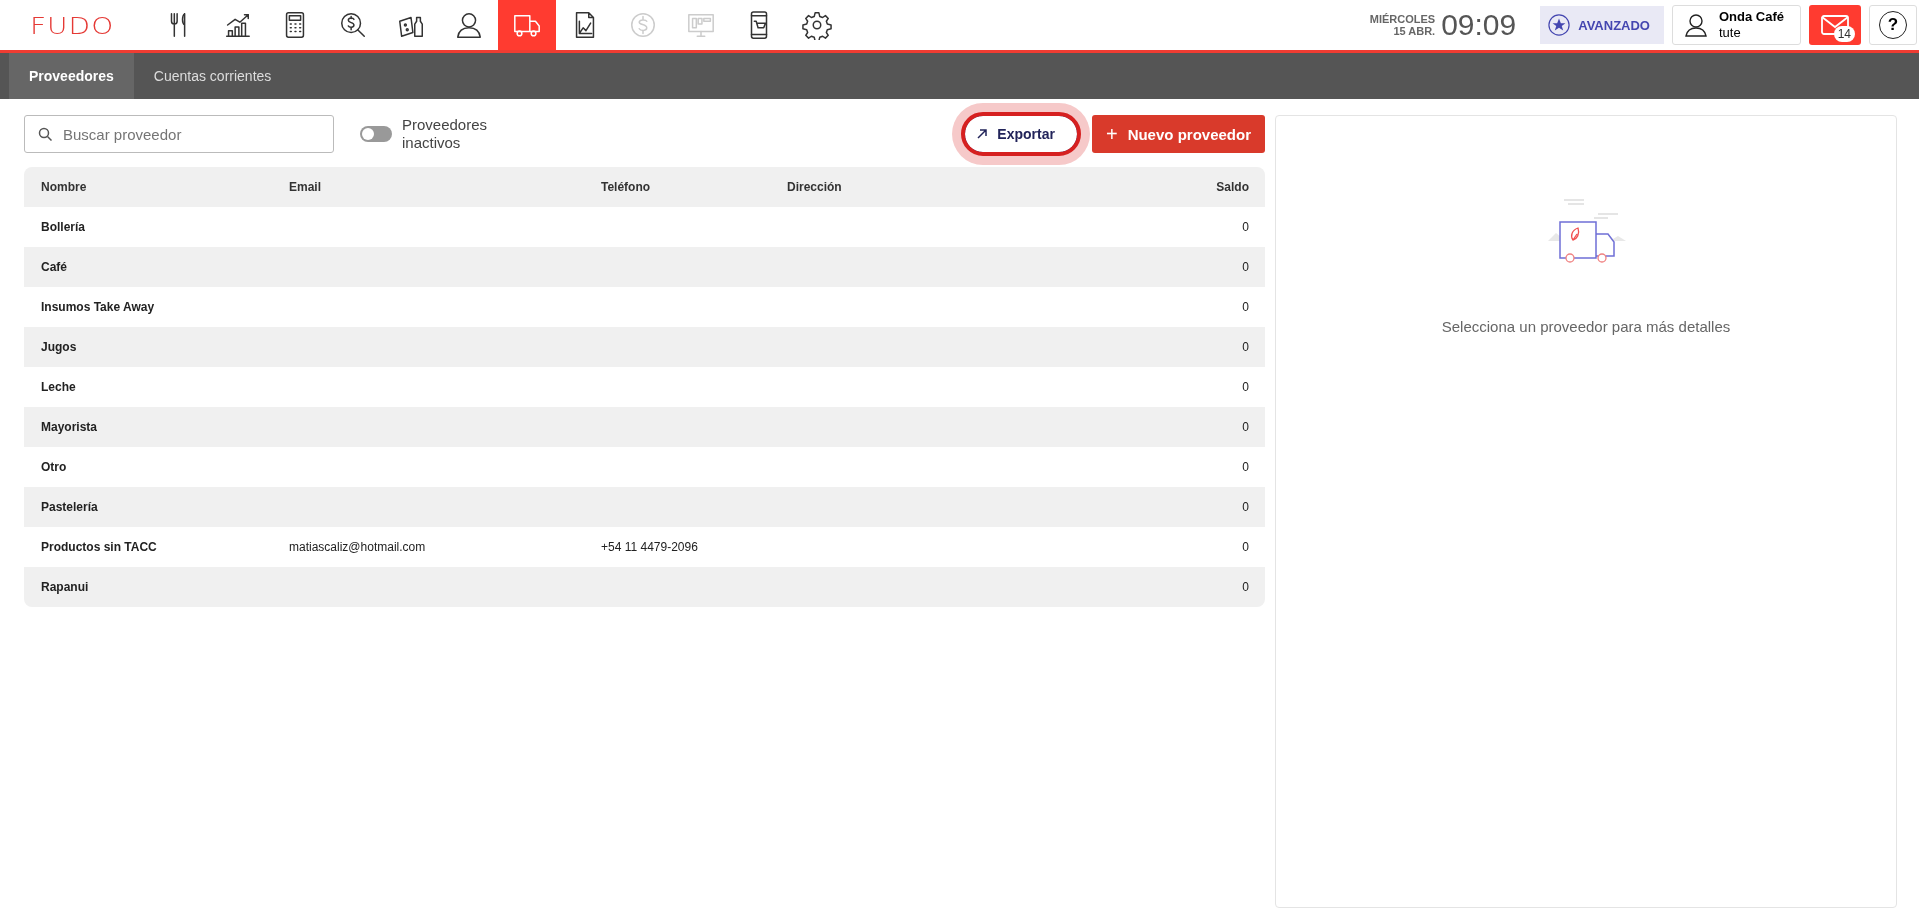 Image resolution: width=1919 pixels, height=915 pixels. What do you see at coordinates (73, 25) in the screenshot?
I see `logo: FUDO` at bounding box center [73, 25].